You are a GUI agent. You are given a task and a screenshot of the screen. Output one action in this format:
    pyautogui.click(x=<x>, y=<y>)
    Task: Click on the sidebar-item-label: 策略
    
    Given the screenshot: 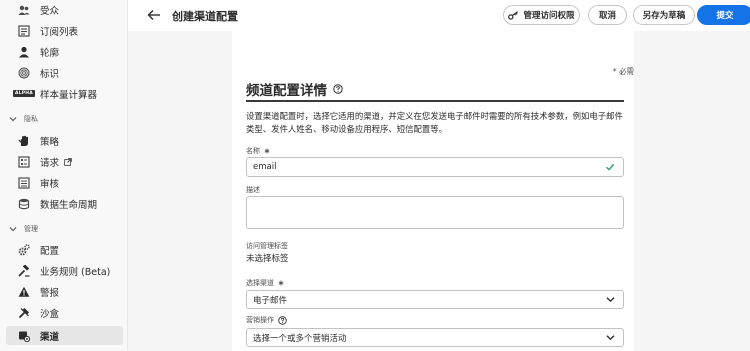 What is the action you would take?
    pyautogui.click(x=50, y=142)
    